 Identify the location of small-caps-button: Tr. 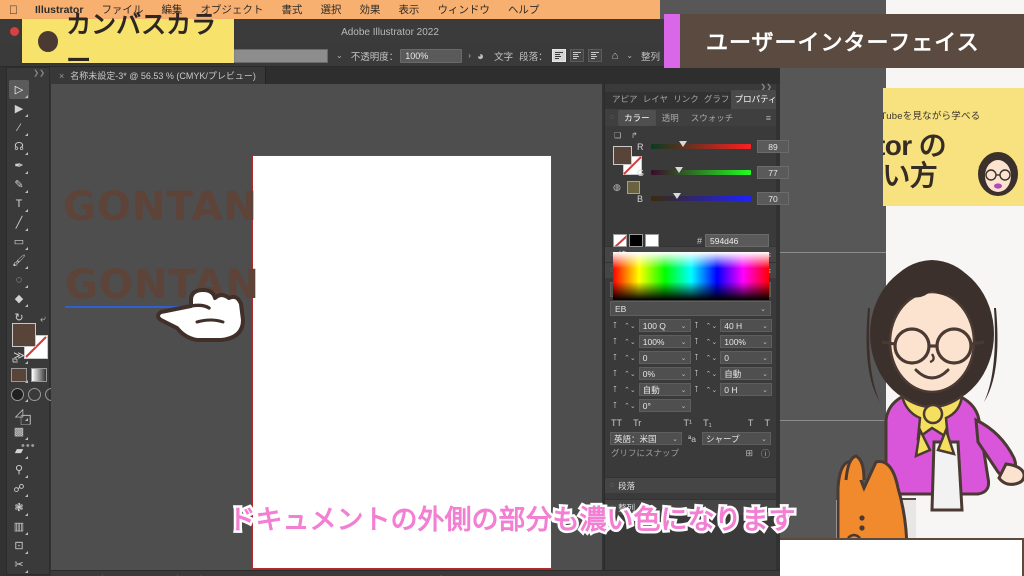
(637, 423).